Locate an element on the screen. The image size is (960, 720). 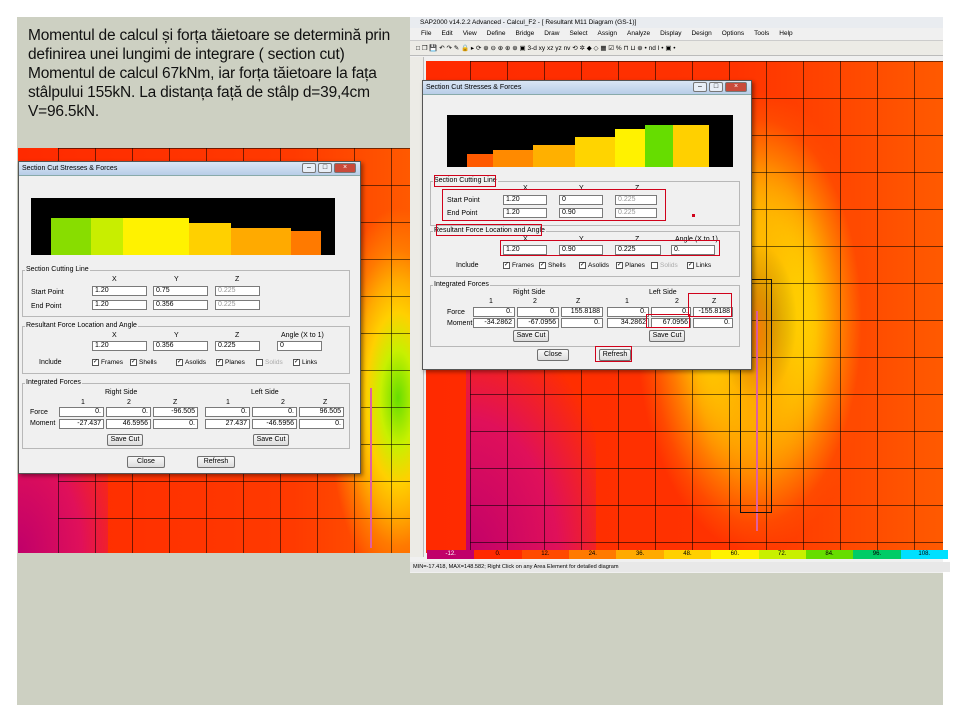
highlight-section-cutting-line-title is located at coordinates (465, 181).